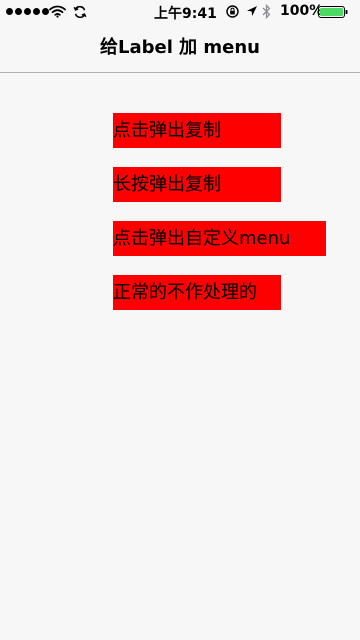  I want to click on battery-icon, so click(333, 12).